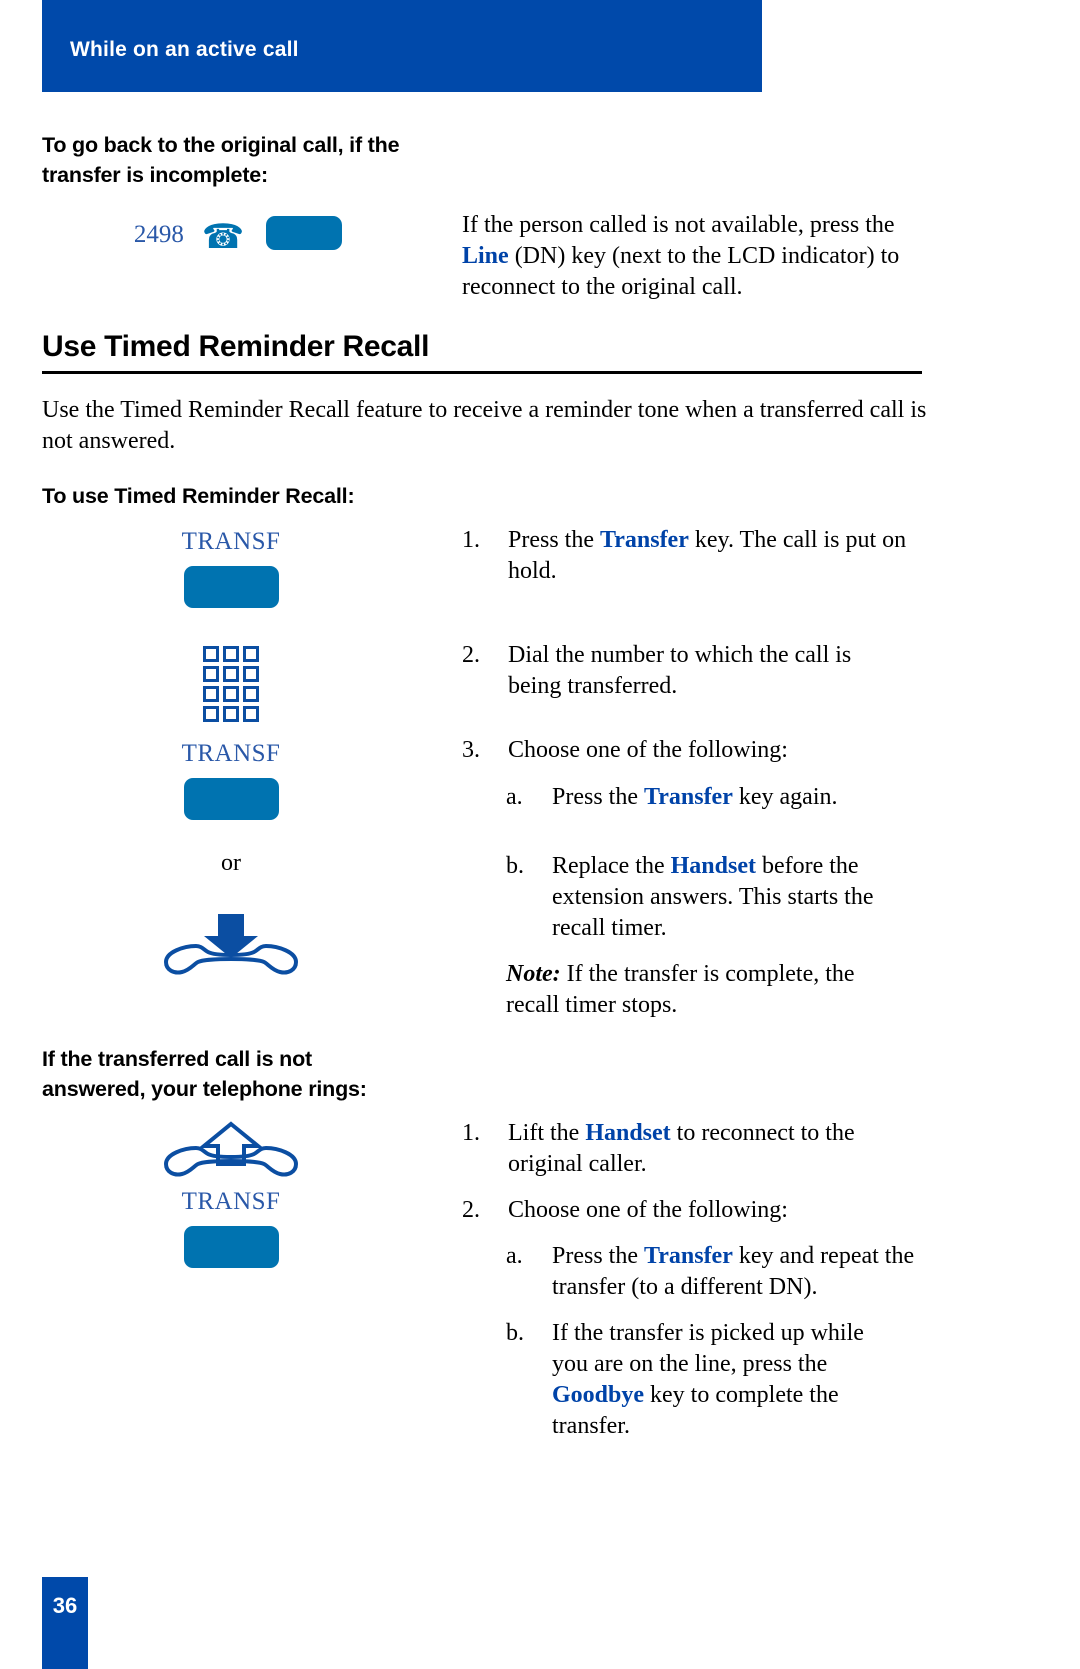 The image size is (1080, 1669). What do you see at coordinates (231, 541) in the screenshot?
I see `transf-label-1: TRANSF` at bounding box center [231, 541].